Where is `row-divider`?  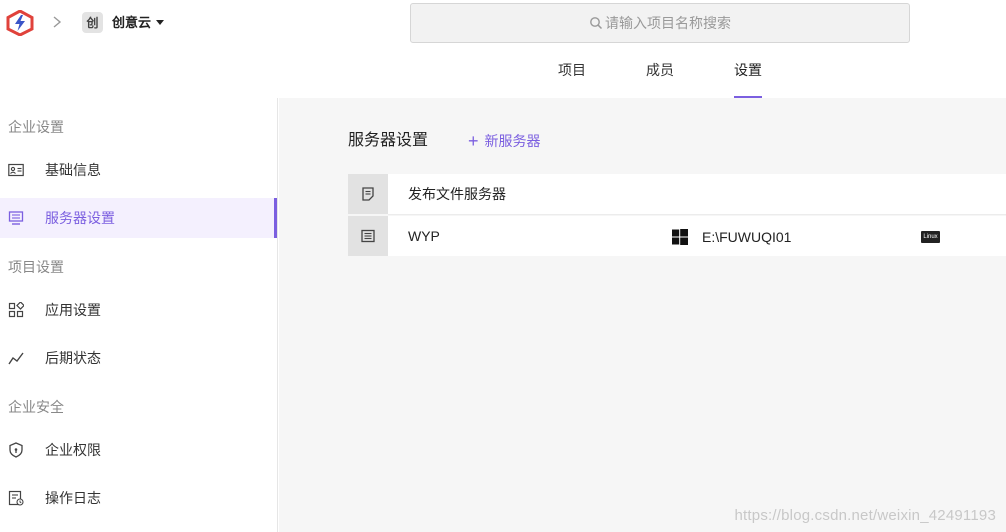 row-divider is located at coordinates (697, 214).